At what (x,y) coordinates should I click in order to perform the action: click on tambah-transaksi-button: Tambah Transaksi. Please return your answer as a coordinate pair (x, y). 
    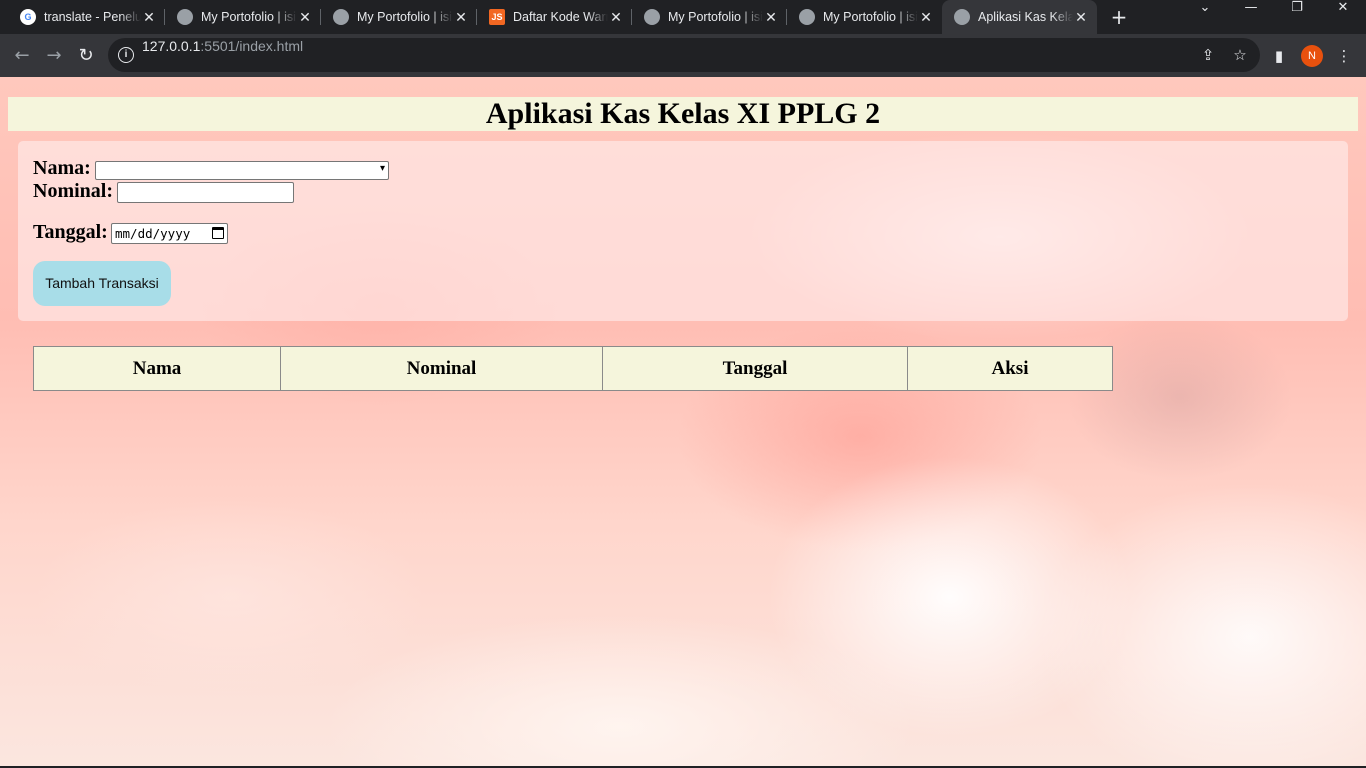
    Looking at the image, I should click on (102, 283).